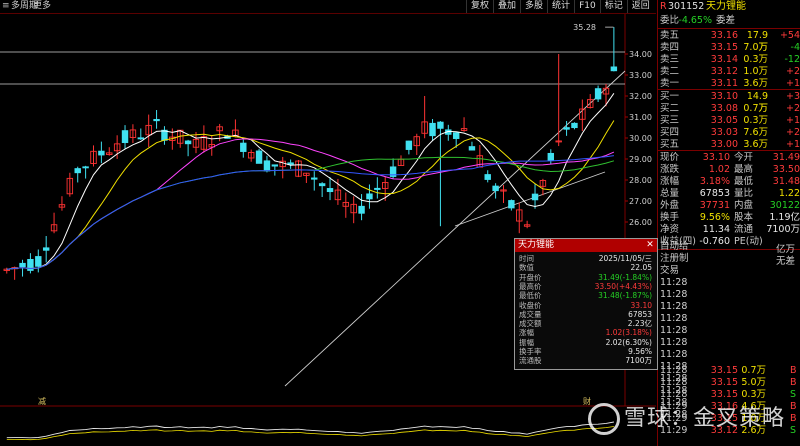  I want to click on ask-change: -12, so click(792, 59).